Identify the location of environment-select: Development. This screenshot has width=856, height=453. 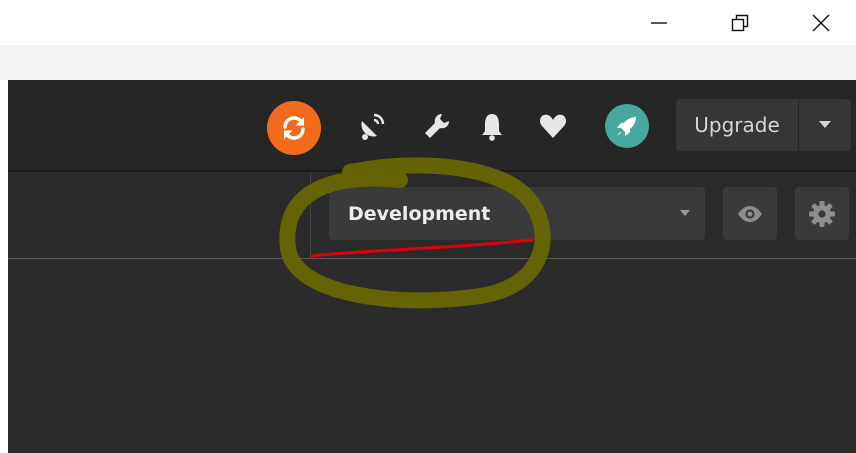
(517, 213).